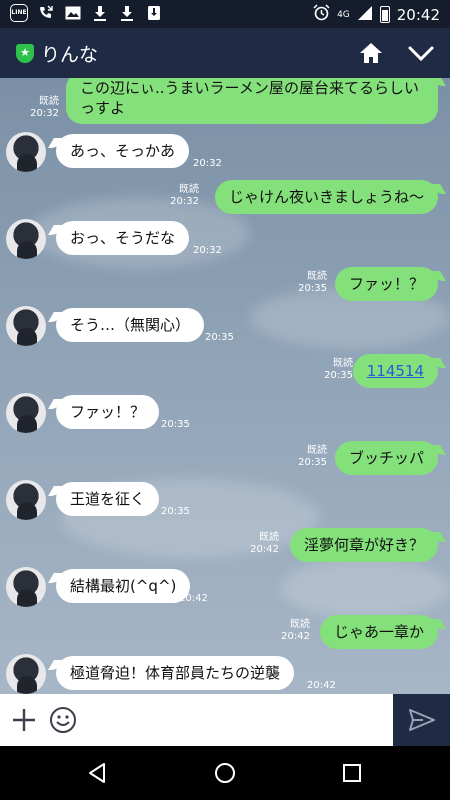 The image size is (450, 800). What do you see at coordinates (130, 325) in the screenshot?
I see `message-bubble-incoming: そう…（無関心）` at bounding box center [130, 325].